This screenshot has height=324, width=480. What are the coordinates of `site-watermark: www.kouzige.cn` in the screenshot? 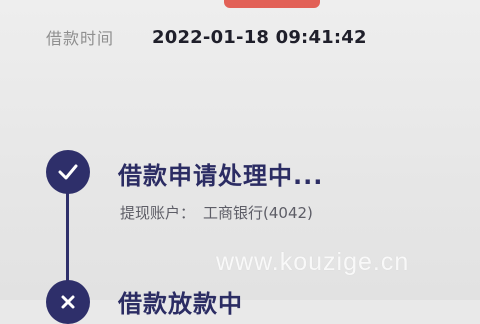 It's located at (313, 262).